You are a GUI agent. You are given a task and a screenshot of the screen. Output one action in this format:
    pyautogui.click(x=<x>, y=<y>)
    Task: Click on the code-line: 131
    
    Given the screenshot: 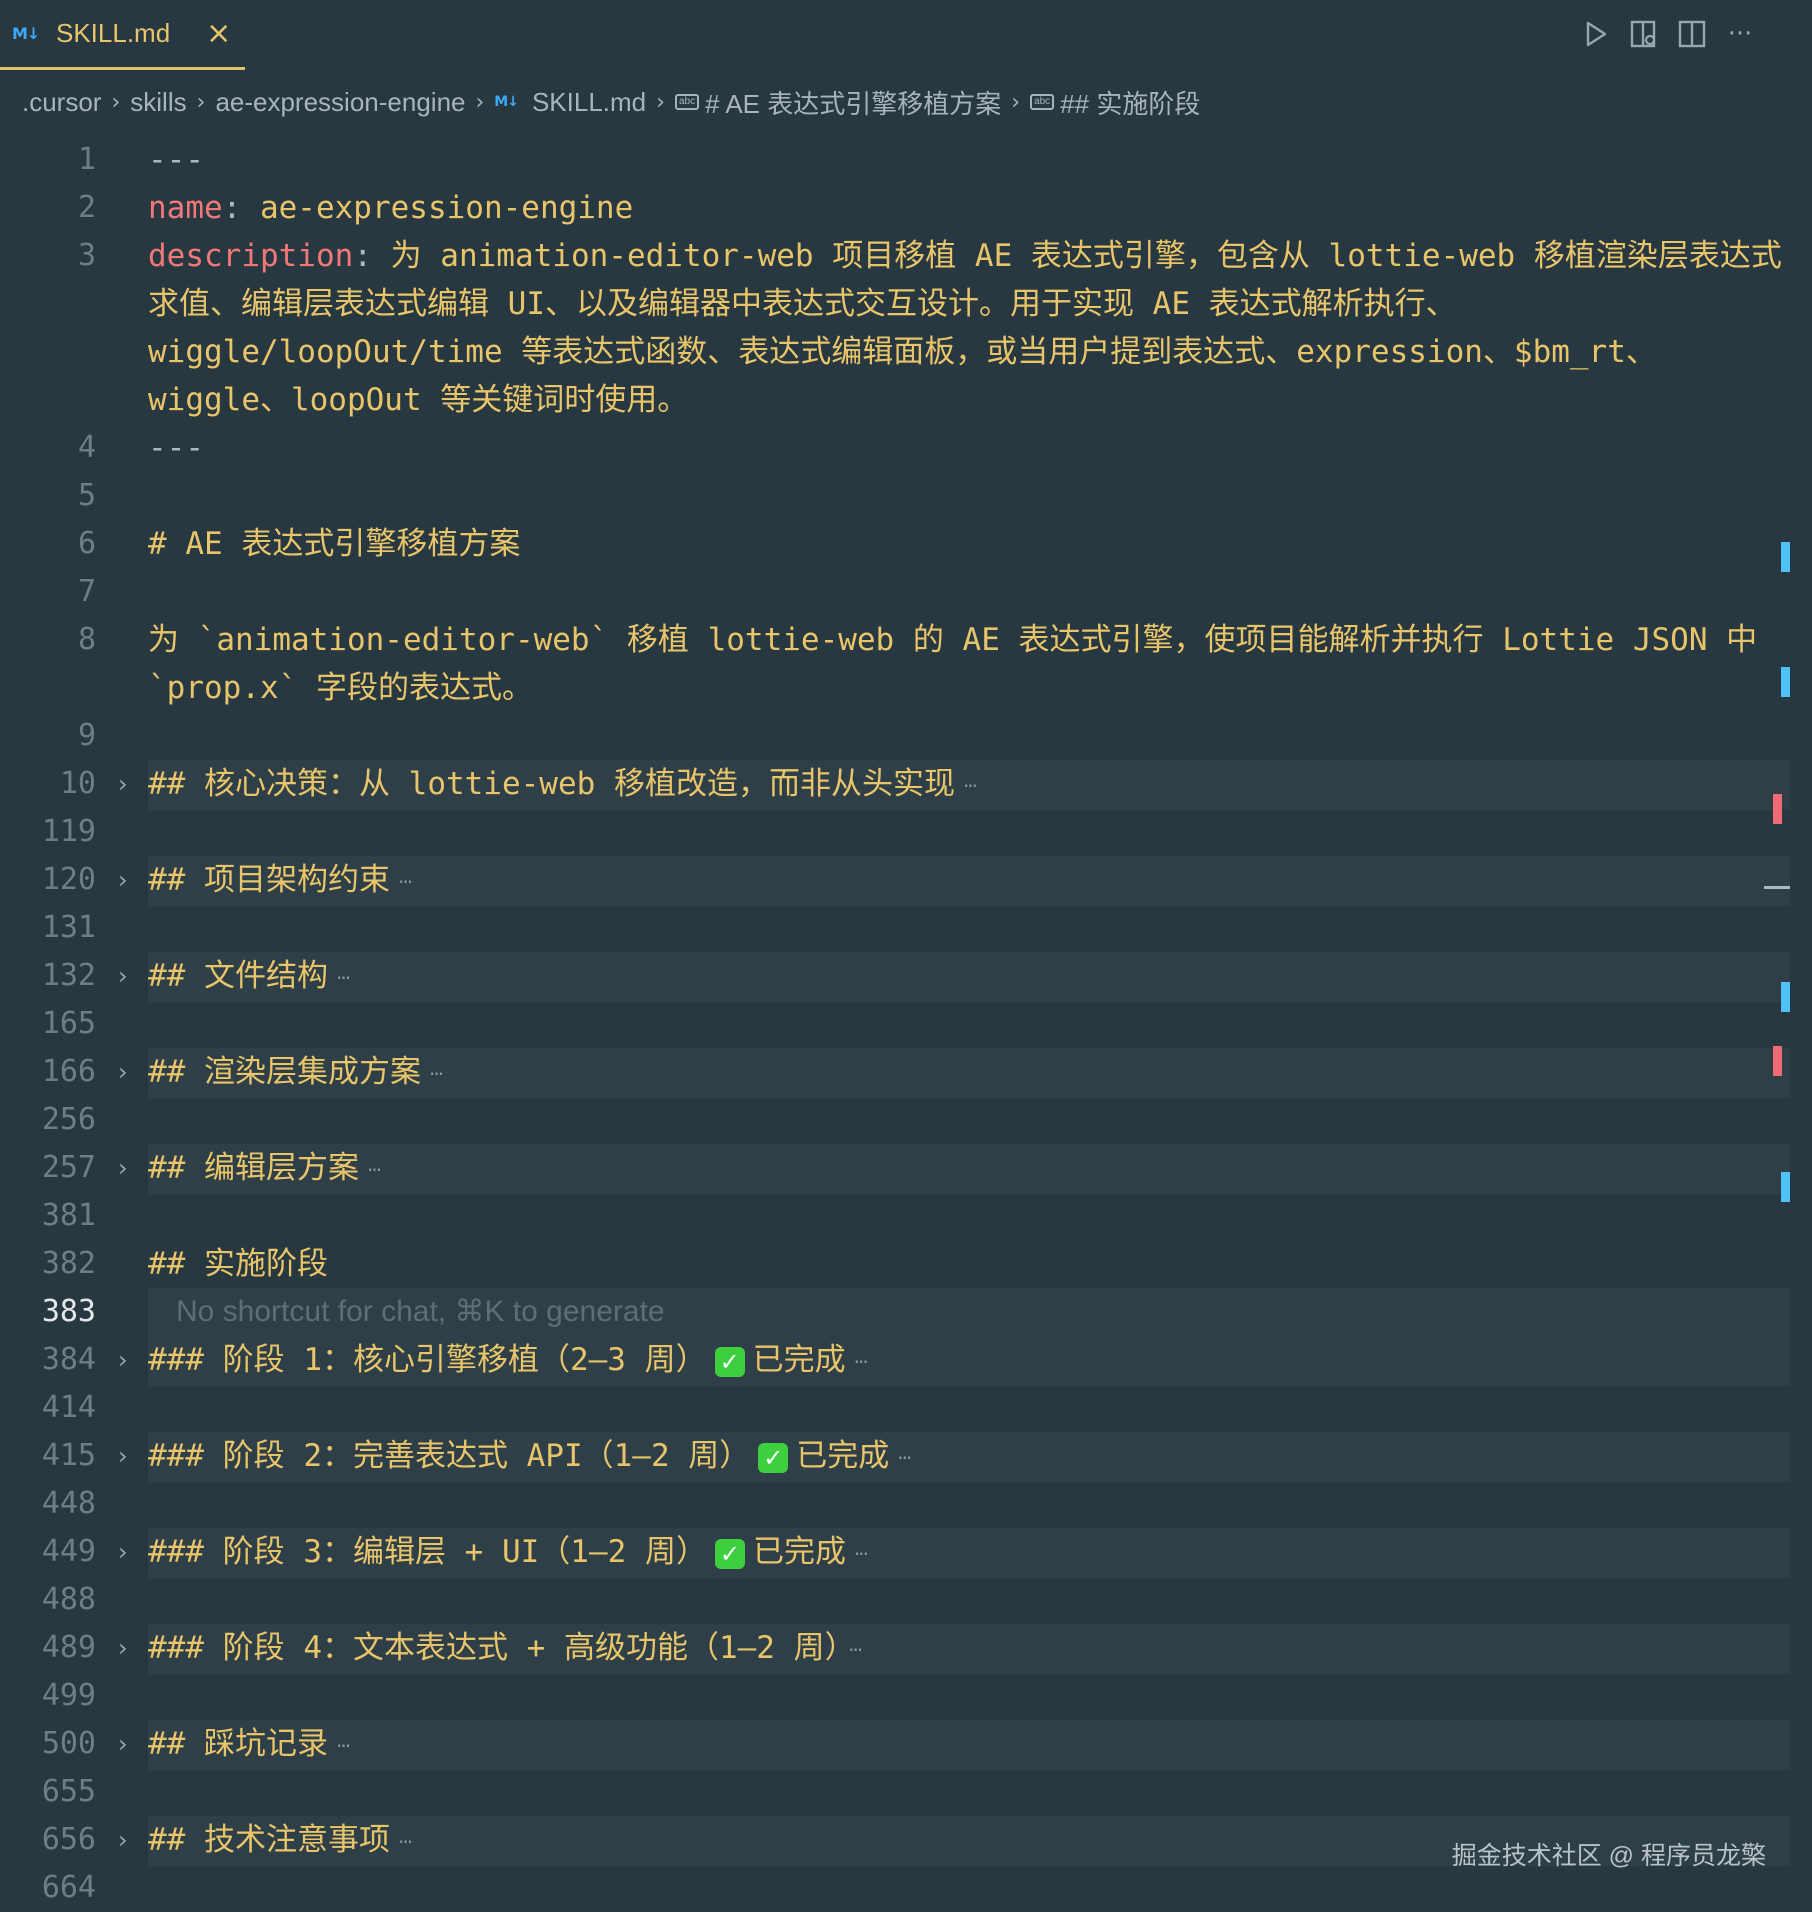 What is the action you would take?
    pyautogui.click(x=895, y=928)
    